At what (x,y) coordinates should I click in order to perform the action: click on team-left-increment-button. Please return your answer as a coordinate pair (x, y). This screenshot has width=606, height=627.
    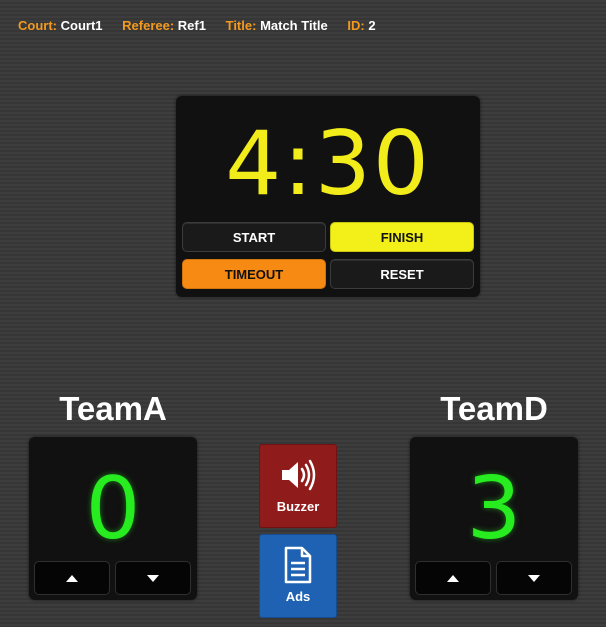
    Looking at the image, I should click on (72, 578).